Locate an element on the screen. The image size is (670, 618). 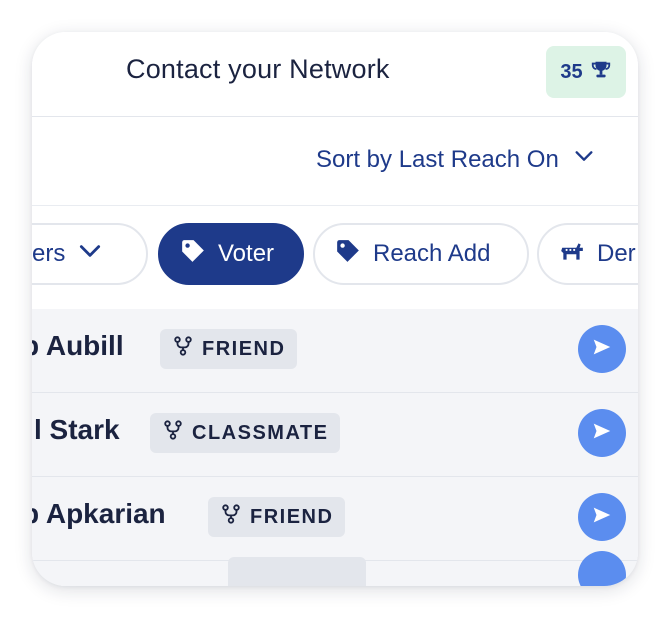
list-item: b Aubill FRIEND is located at coordinates (335, 351).